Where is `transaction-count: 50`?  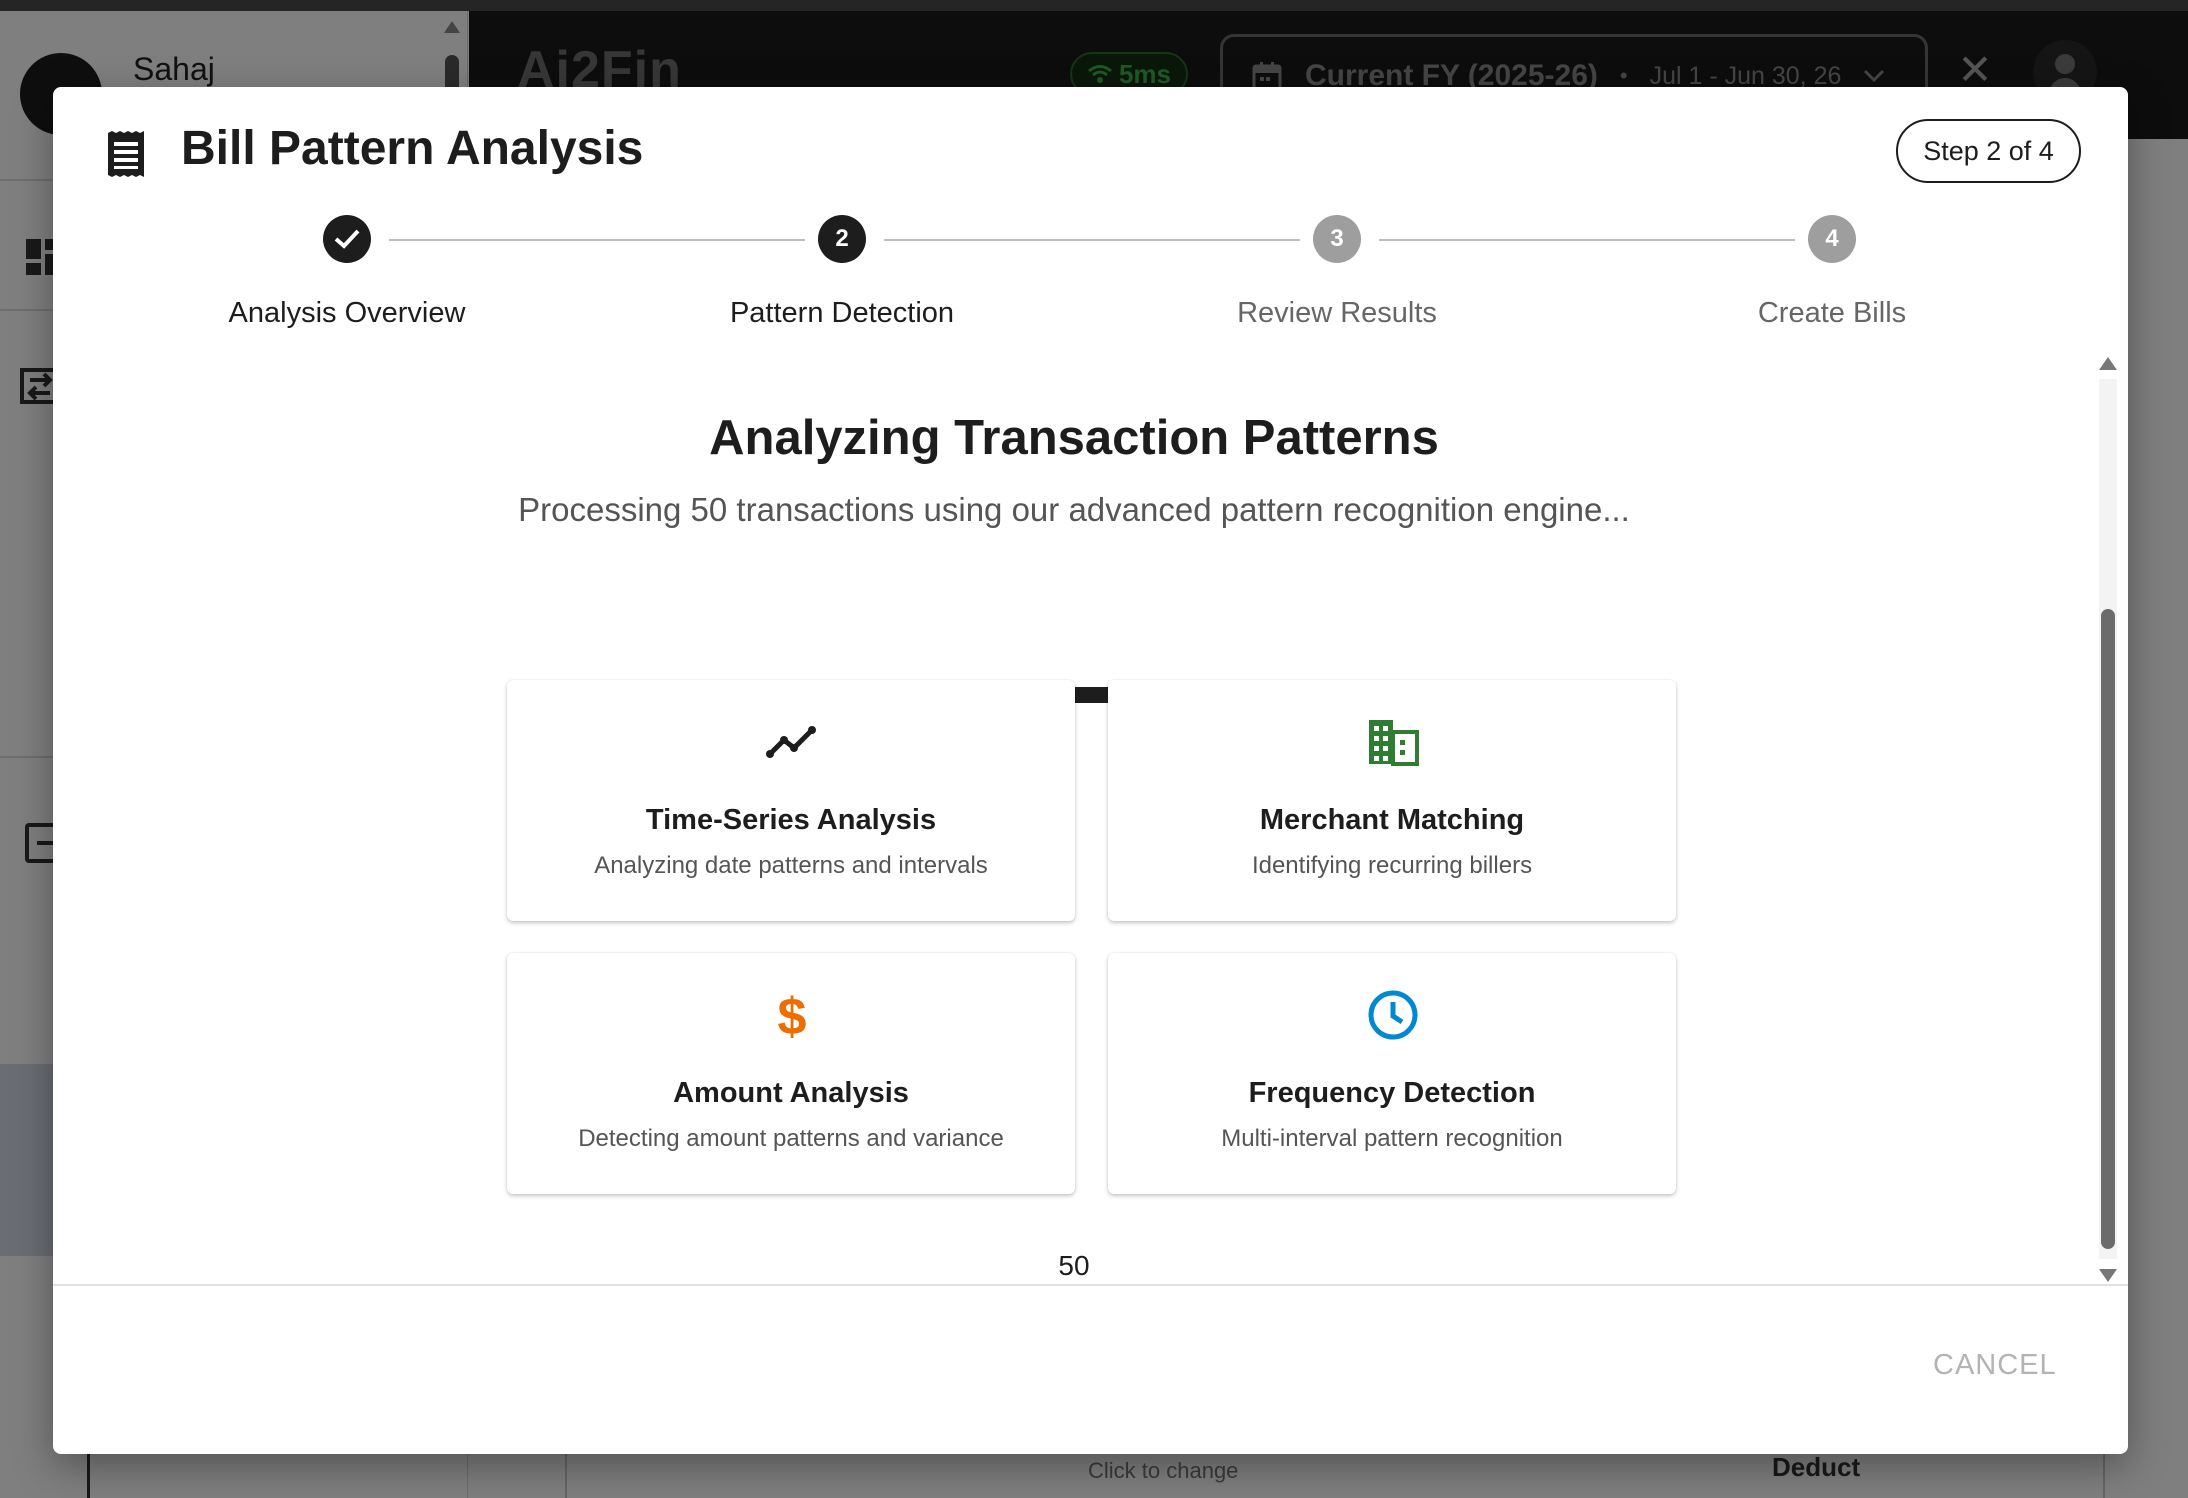
transaction-count: 50 is located at coordinates (1074, 1265).